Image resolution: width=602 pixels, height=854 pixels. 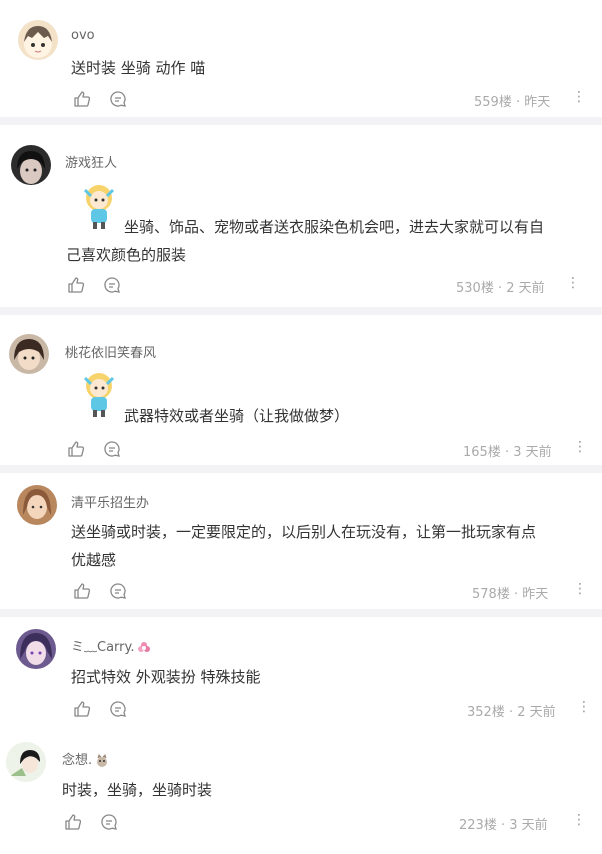 What do you see at coordinates (103, 647) in the screenshot?
I see `username-text: ミ﹏Carry.` at bounding box center [103, 647].